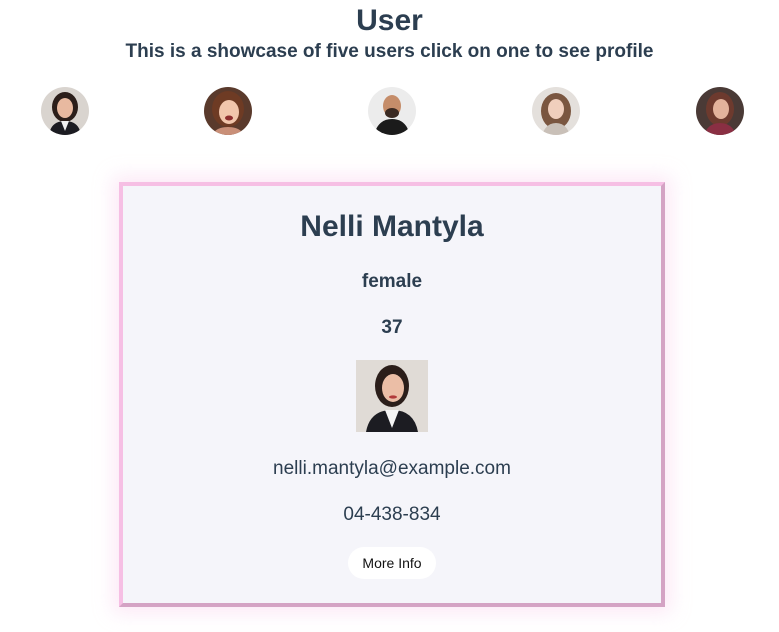  I want to click on profile-name: Nelli Mantyla, so click(392, 226).